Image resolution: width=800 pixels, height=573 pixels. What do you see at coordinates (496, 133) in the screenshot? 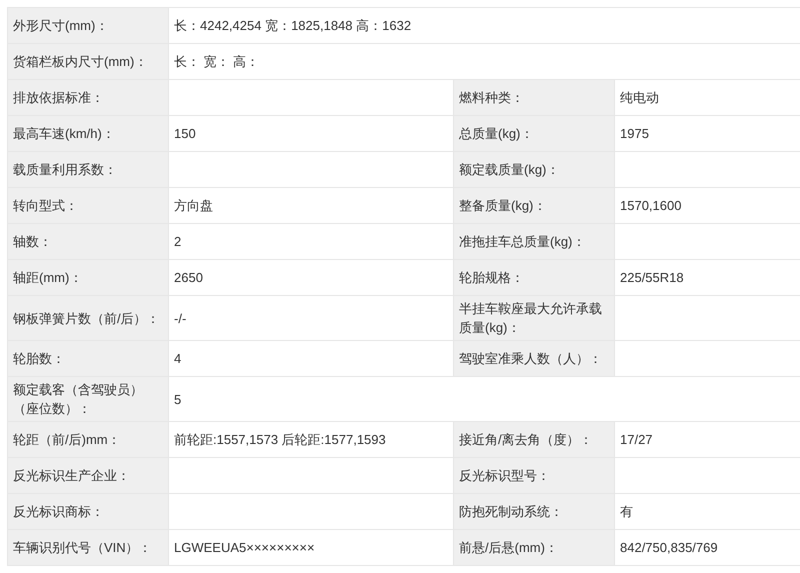
I see `field-label: 总质量(kg)：` at bounding box center [496, 133].